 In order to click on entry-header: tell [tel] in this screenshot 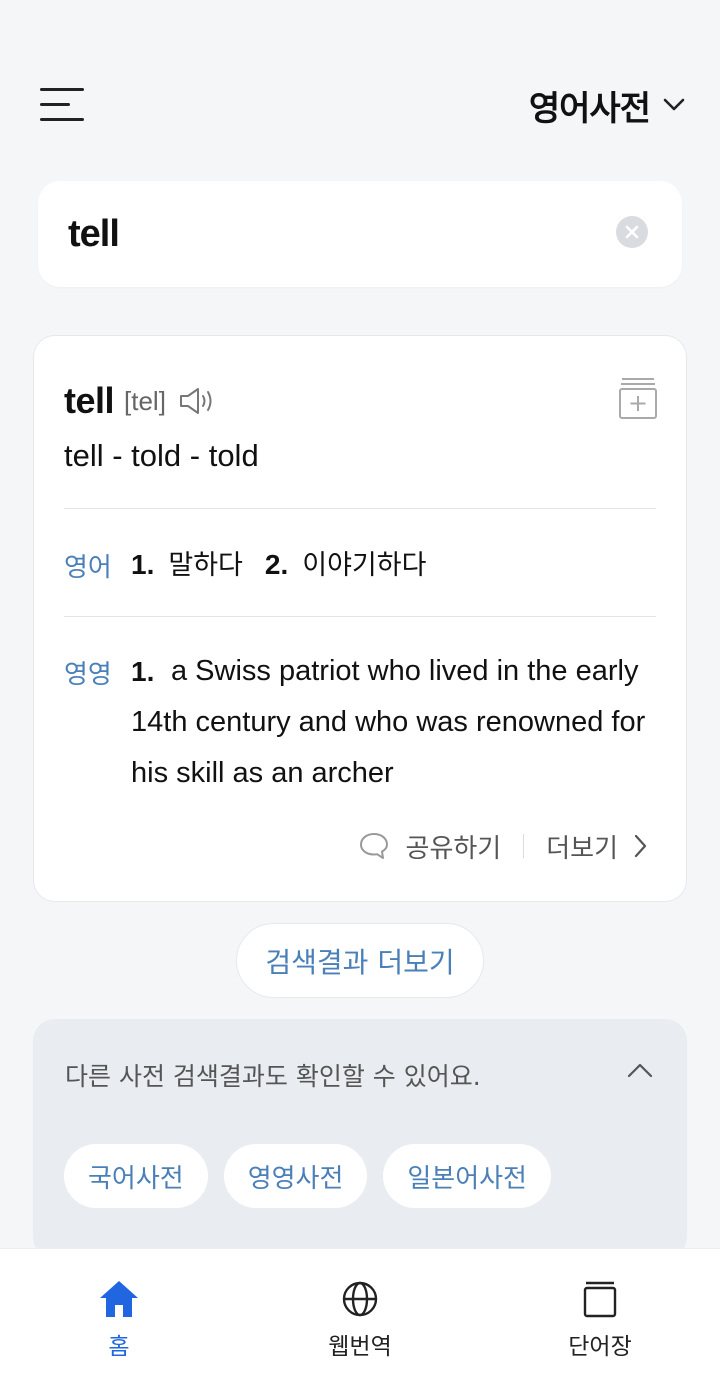, I will do `click(141, 401)`.